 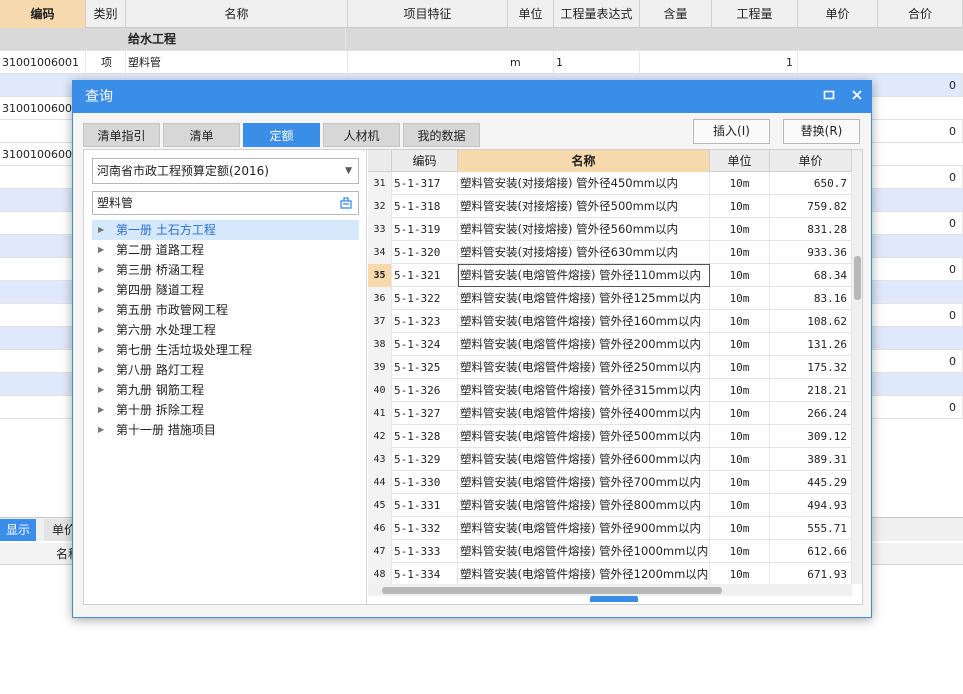 What do you see at coordinates (755, 14) in the screenshot?
I see `col-header-qty: 工程量` at bounding box center [755, 14].